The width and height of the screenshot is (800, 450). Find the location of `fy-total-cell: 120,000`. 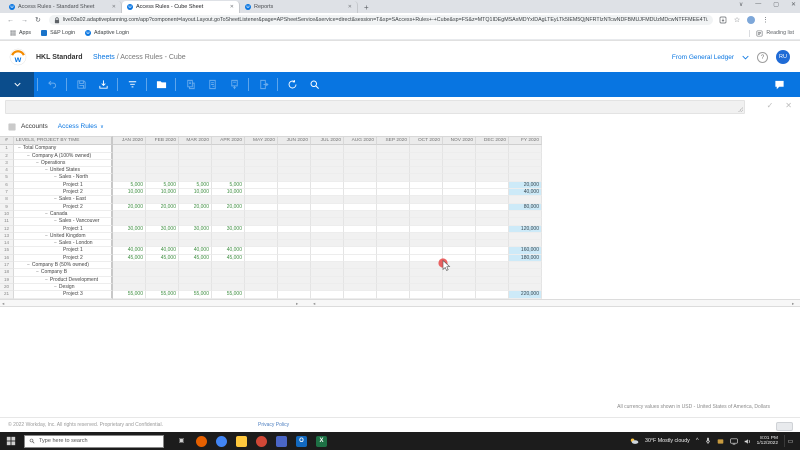

fy-total-cell: 120,000 is located at coordinates (525, 229).